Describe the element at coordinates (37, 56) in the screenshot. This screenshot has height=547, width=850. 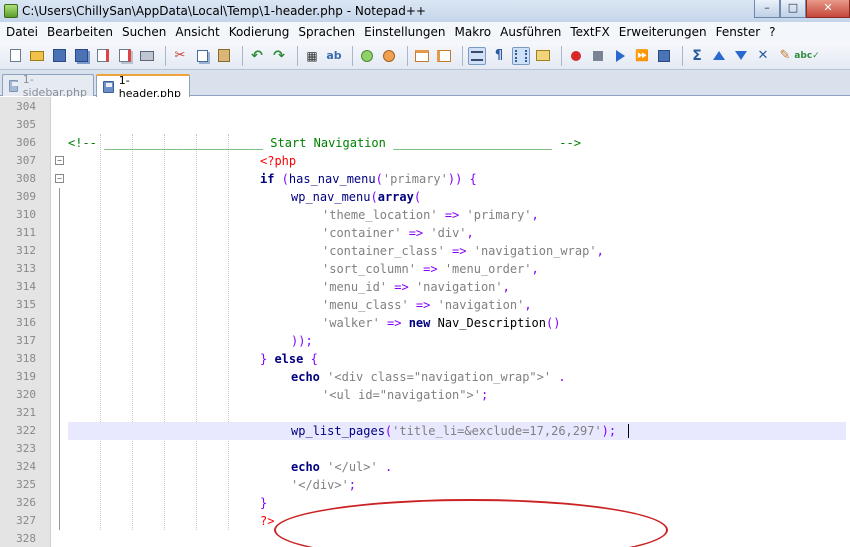
I see `open-icon` at that location.